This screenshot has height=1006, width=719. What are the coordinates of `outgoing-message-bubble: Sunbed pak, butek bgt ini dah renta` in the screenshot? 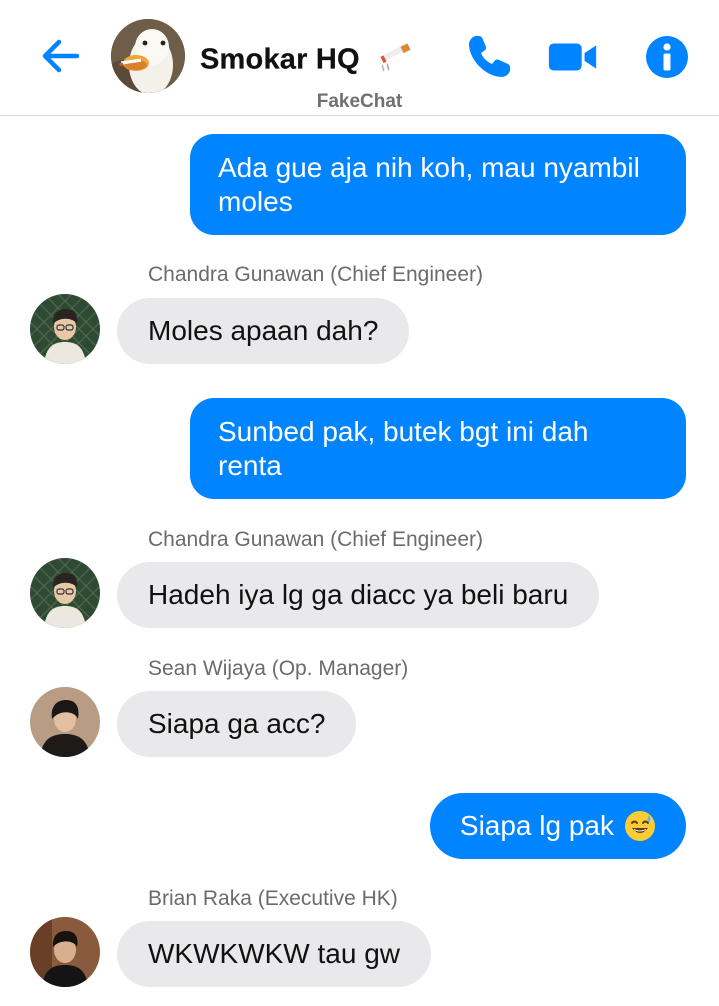 It's located at (438, 448).